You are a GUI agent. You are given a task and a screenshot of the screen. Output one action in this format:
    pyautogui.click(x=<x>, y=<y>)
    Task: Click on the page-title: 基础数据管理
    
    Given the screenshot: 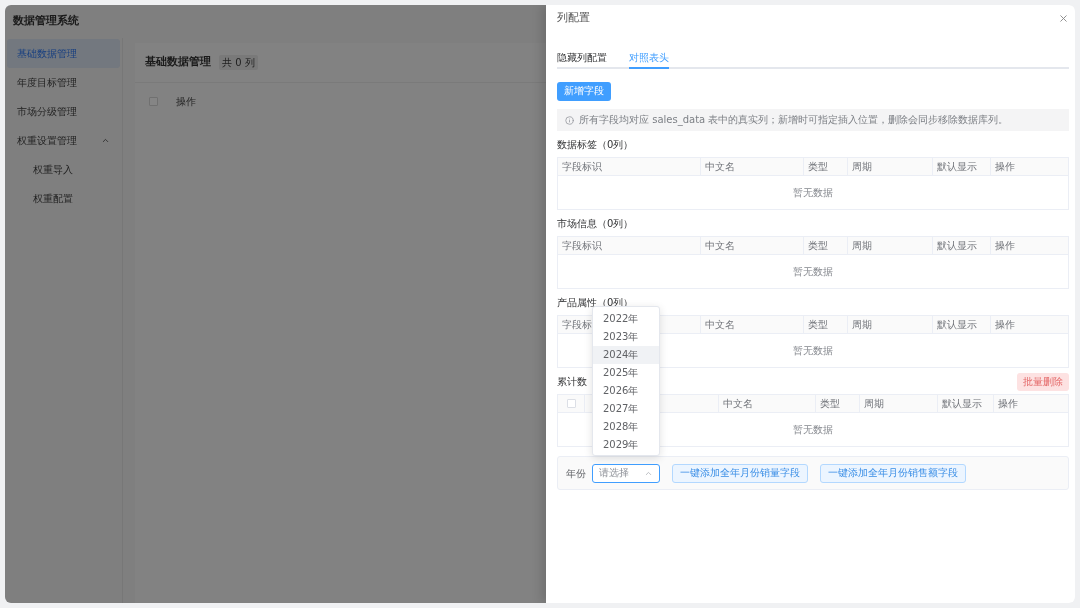 What is the action you would take?
    pyautogui.click(x=178, y=62)
    